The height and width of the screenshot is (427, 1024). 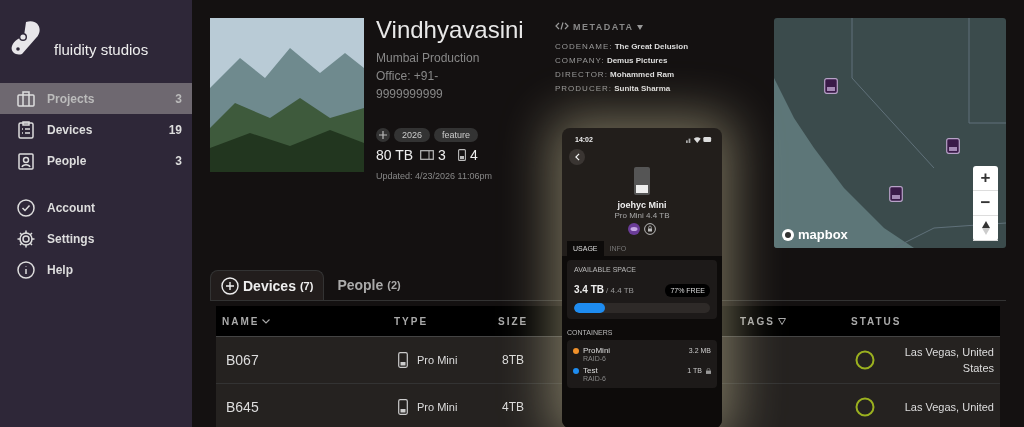 What do you see at coordinates (890, 133) in the screenshot?
I see `map-view: mapbox + −` at bounding box center [890, 133].